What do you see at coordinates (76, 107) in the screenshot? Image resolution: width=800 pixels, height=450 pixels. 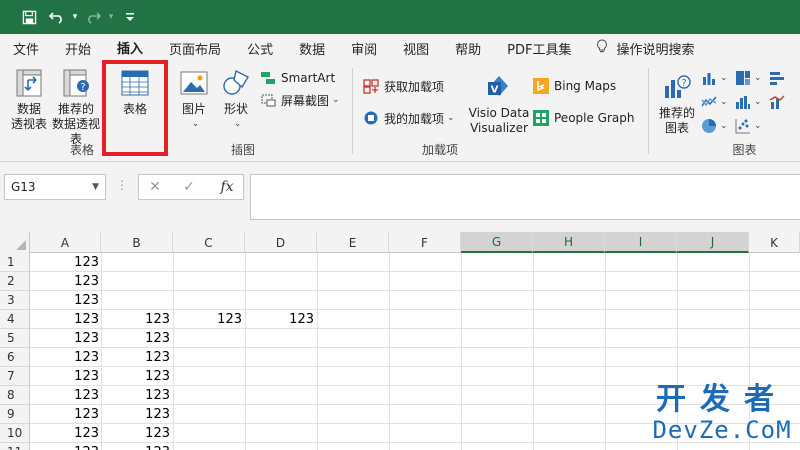 I see `recommended-pivot-button: ? 推荐的 数据透视表` at bounding box center [76, 107].